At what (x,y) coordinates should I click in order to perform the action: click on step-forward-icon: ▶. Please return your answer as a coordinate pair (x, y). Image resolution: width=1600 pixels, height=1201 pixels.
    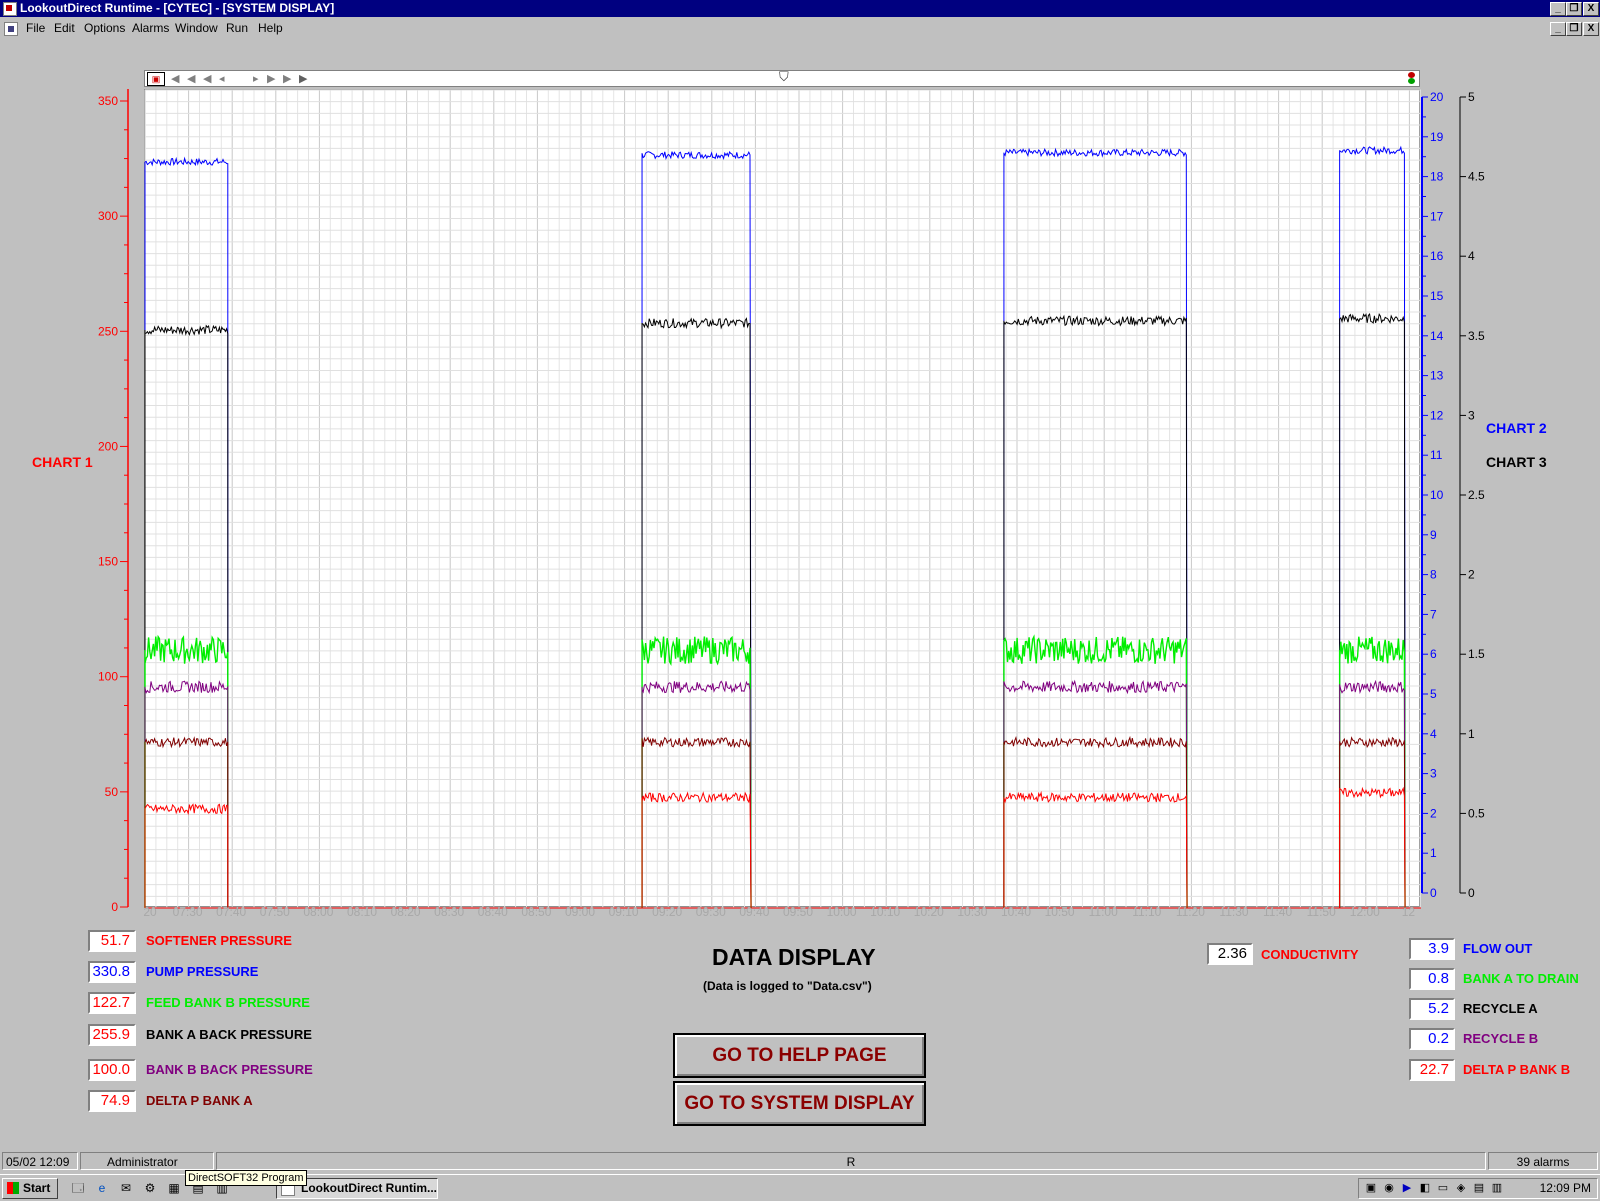
    Looking at the image, I should click on (271, 79).